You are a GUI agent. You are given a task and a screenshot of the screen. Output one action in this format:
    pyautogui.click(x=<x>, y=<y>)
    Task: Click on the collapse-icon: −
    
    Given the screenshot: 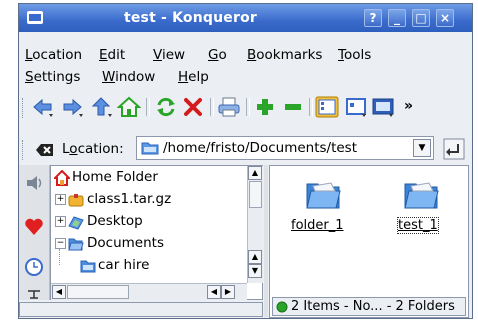 What is the action you would take?
    pyautogui.click(x=60, y=243)
    